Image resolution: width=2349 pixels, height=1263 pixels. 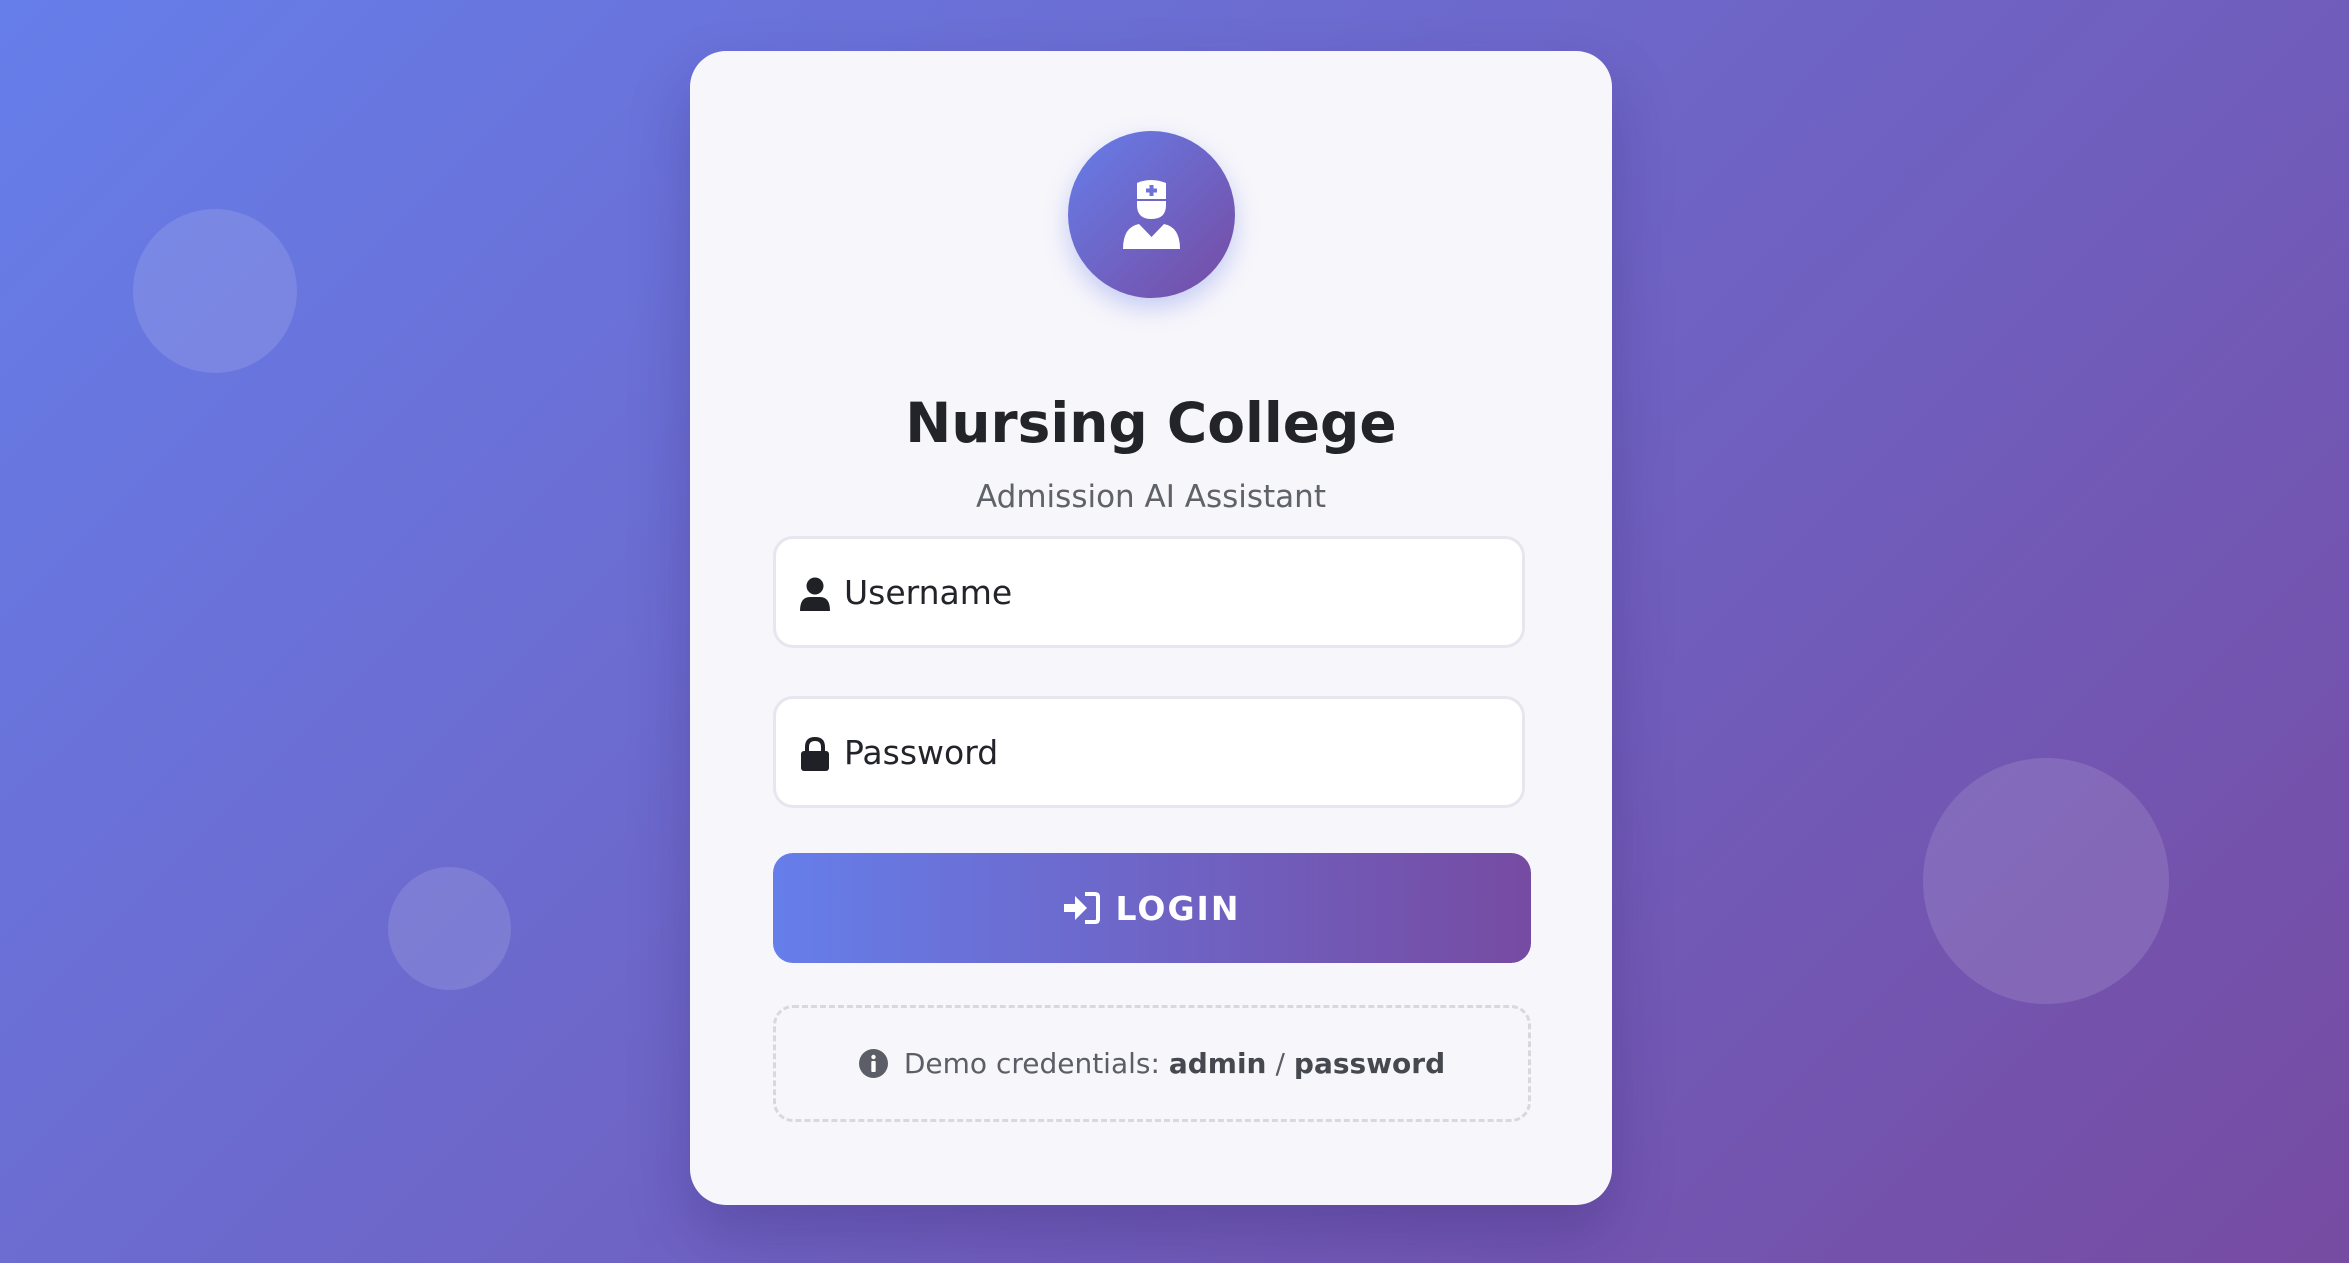 I want to click on demo-username: admin, so click(x=1217, y=1063).